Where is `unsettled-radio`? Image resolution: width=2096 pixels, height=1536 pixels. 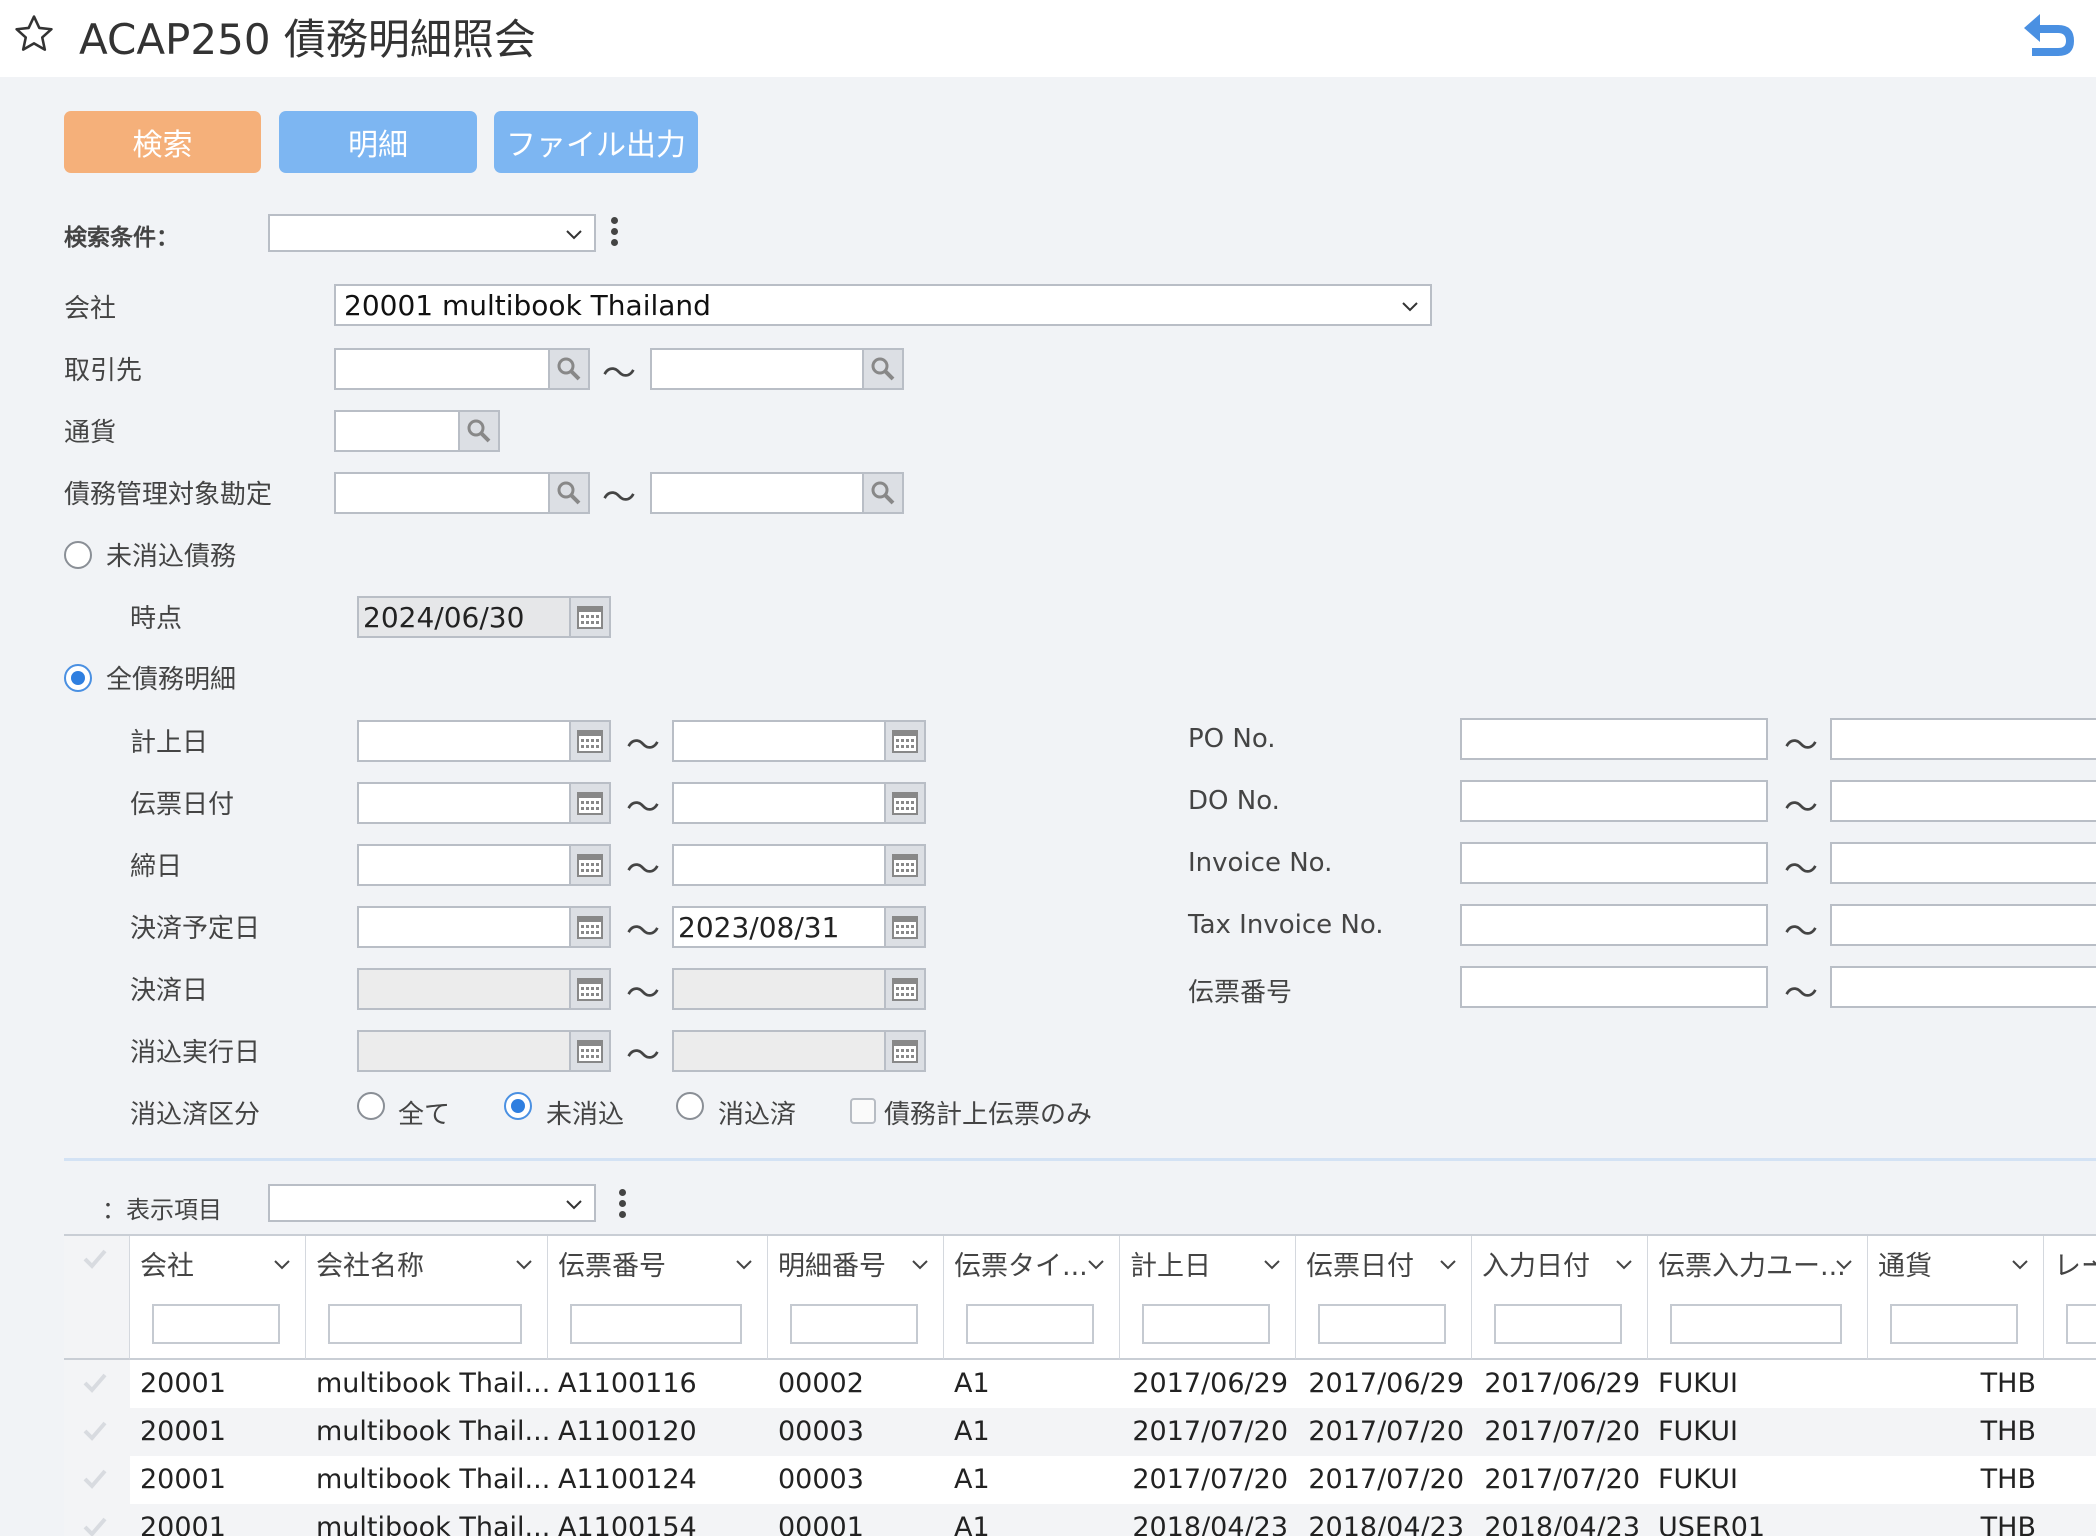
unsettled-radio is located at coordinates (78, 555).